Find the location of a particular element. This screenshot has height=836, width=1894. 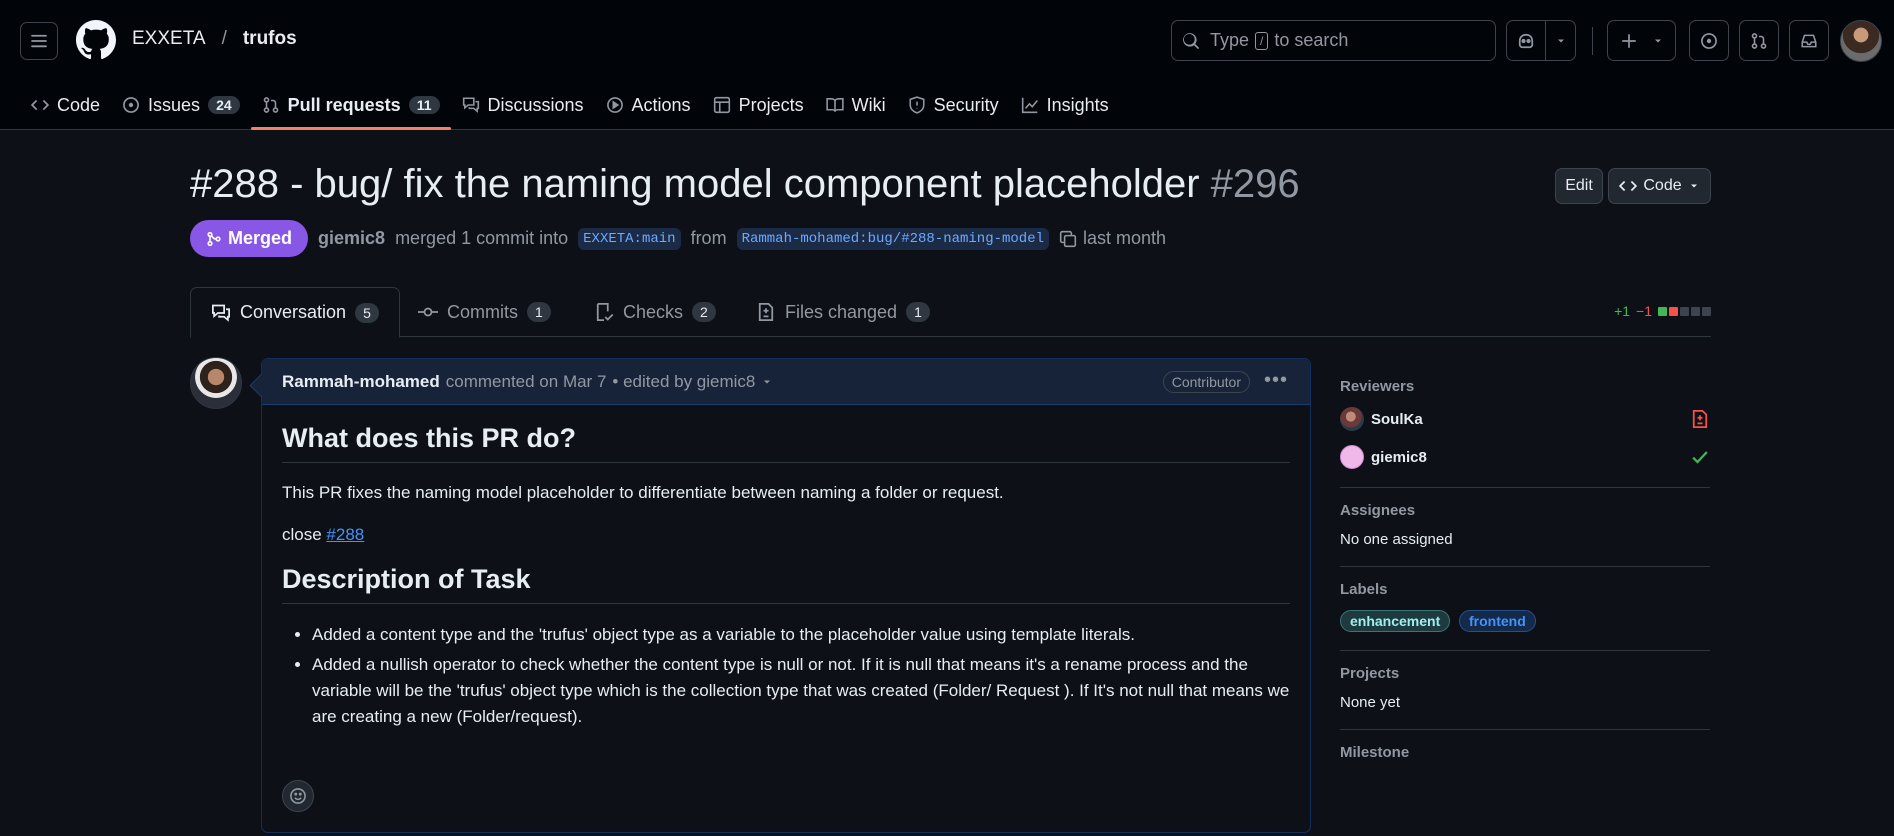

tab-commits: Commits 1 is located at coordinates (484, 312).